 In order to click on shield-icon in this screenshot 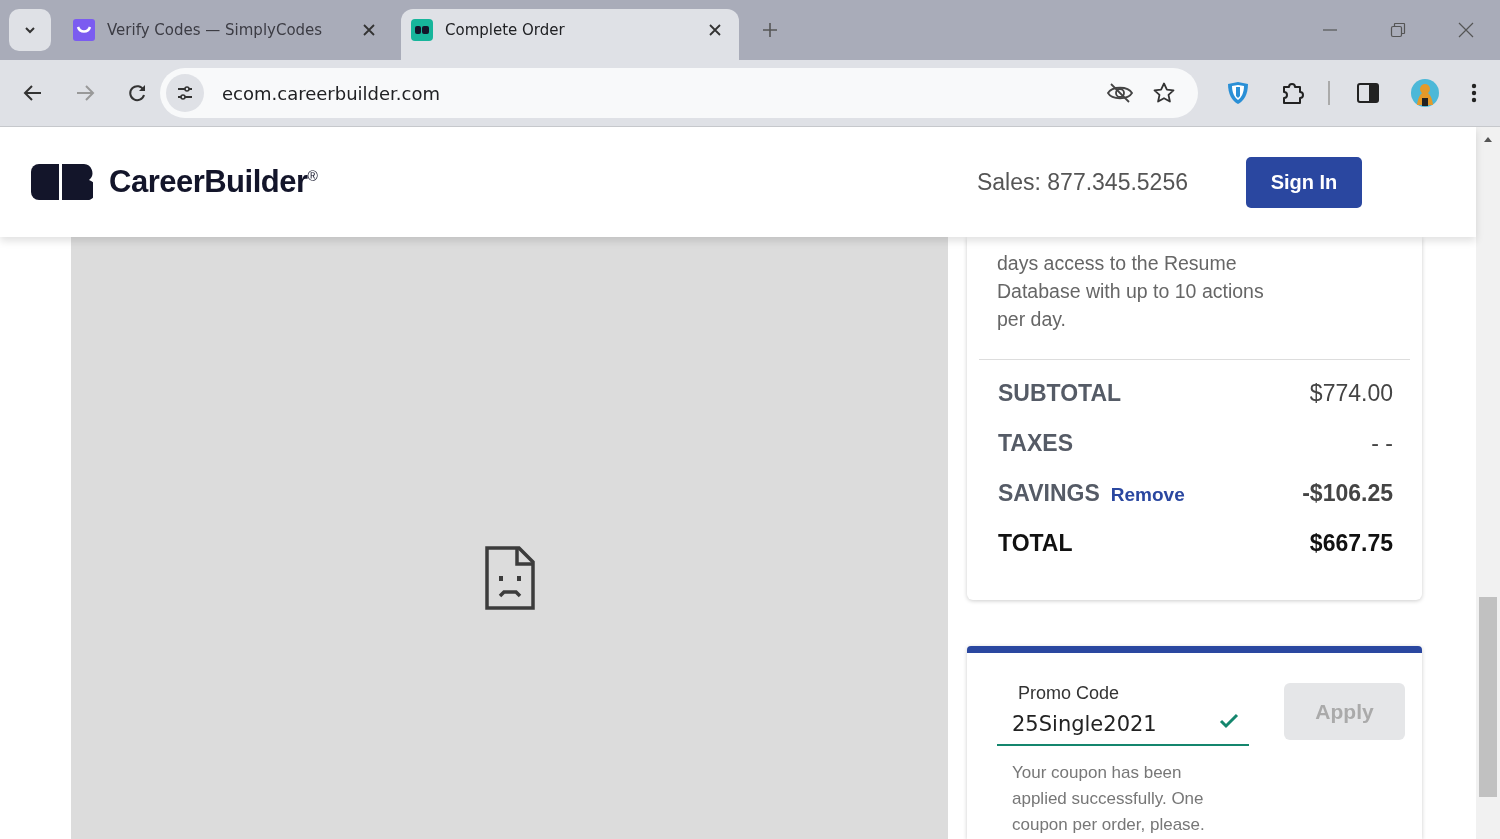, I will do `click(1238, 93)`.